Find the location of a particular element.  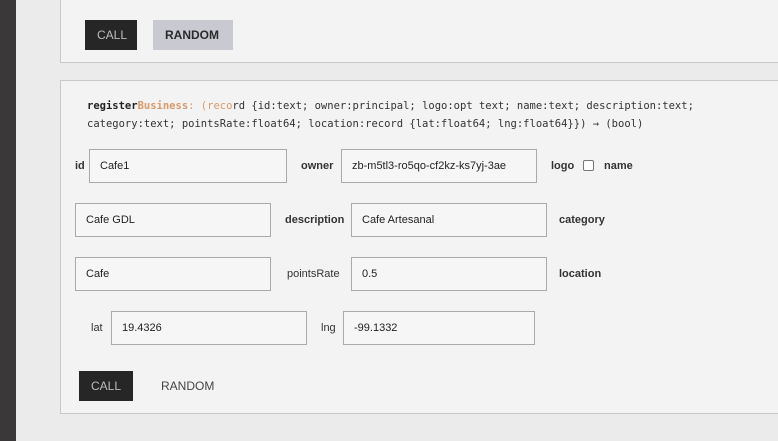

lat-label: lat is located at coordinates (97, 328).